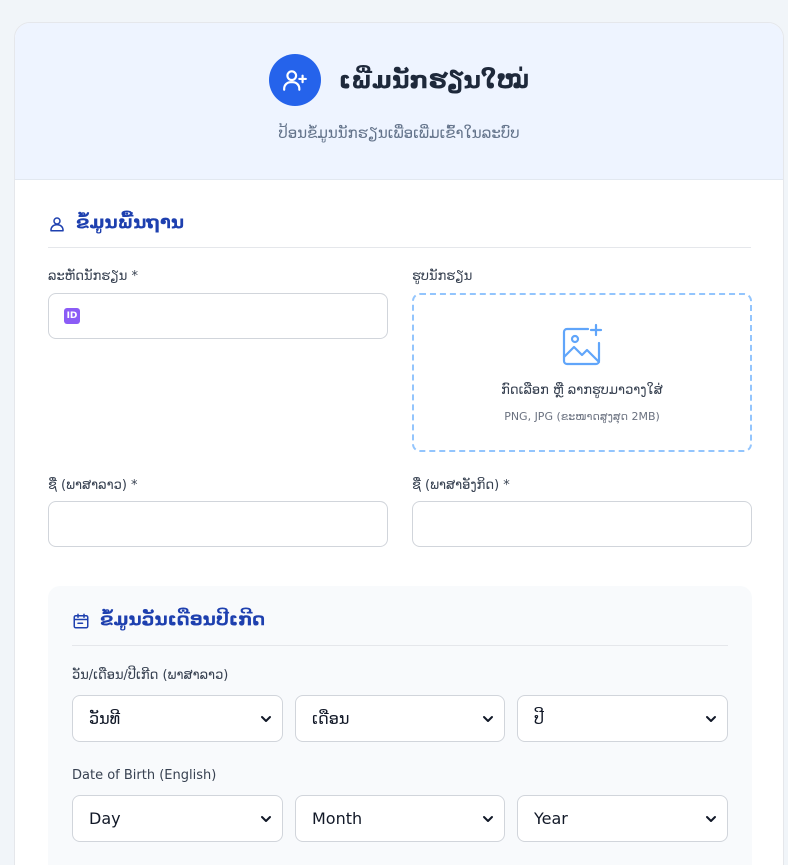 The width and height of the screenshot is (788, 865). I want to click on page-title: ເພີ່ມນັກຮຽນໃໝ່, so click(434, 80).